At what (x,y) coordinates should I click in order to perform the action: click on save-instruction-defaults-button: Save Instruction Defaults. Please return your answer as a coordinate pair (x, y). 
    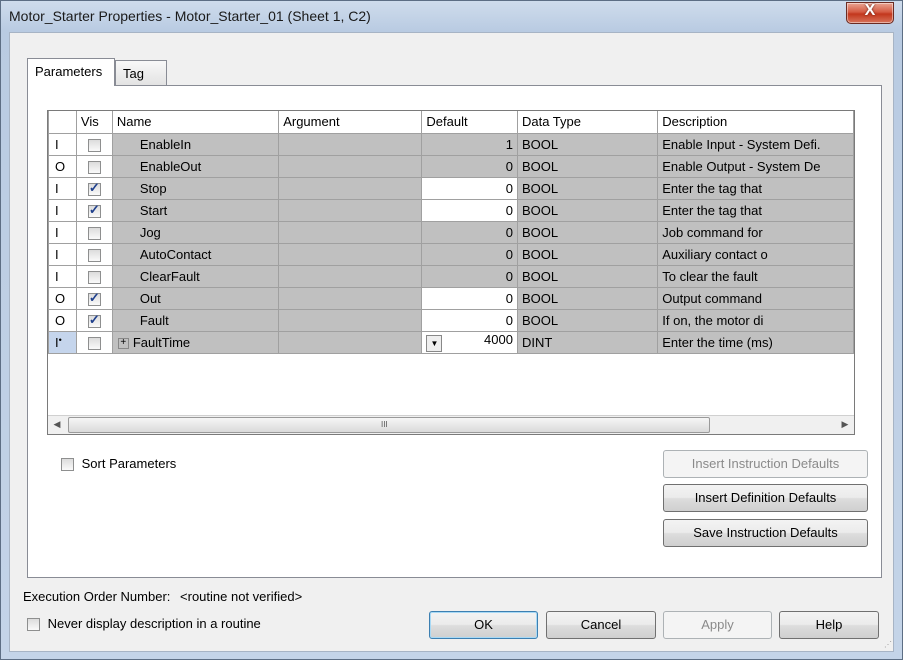
    Looking at the image, I should click on (765, 533).